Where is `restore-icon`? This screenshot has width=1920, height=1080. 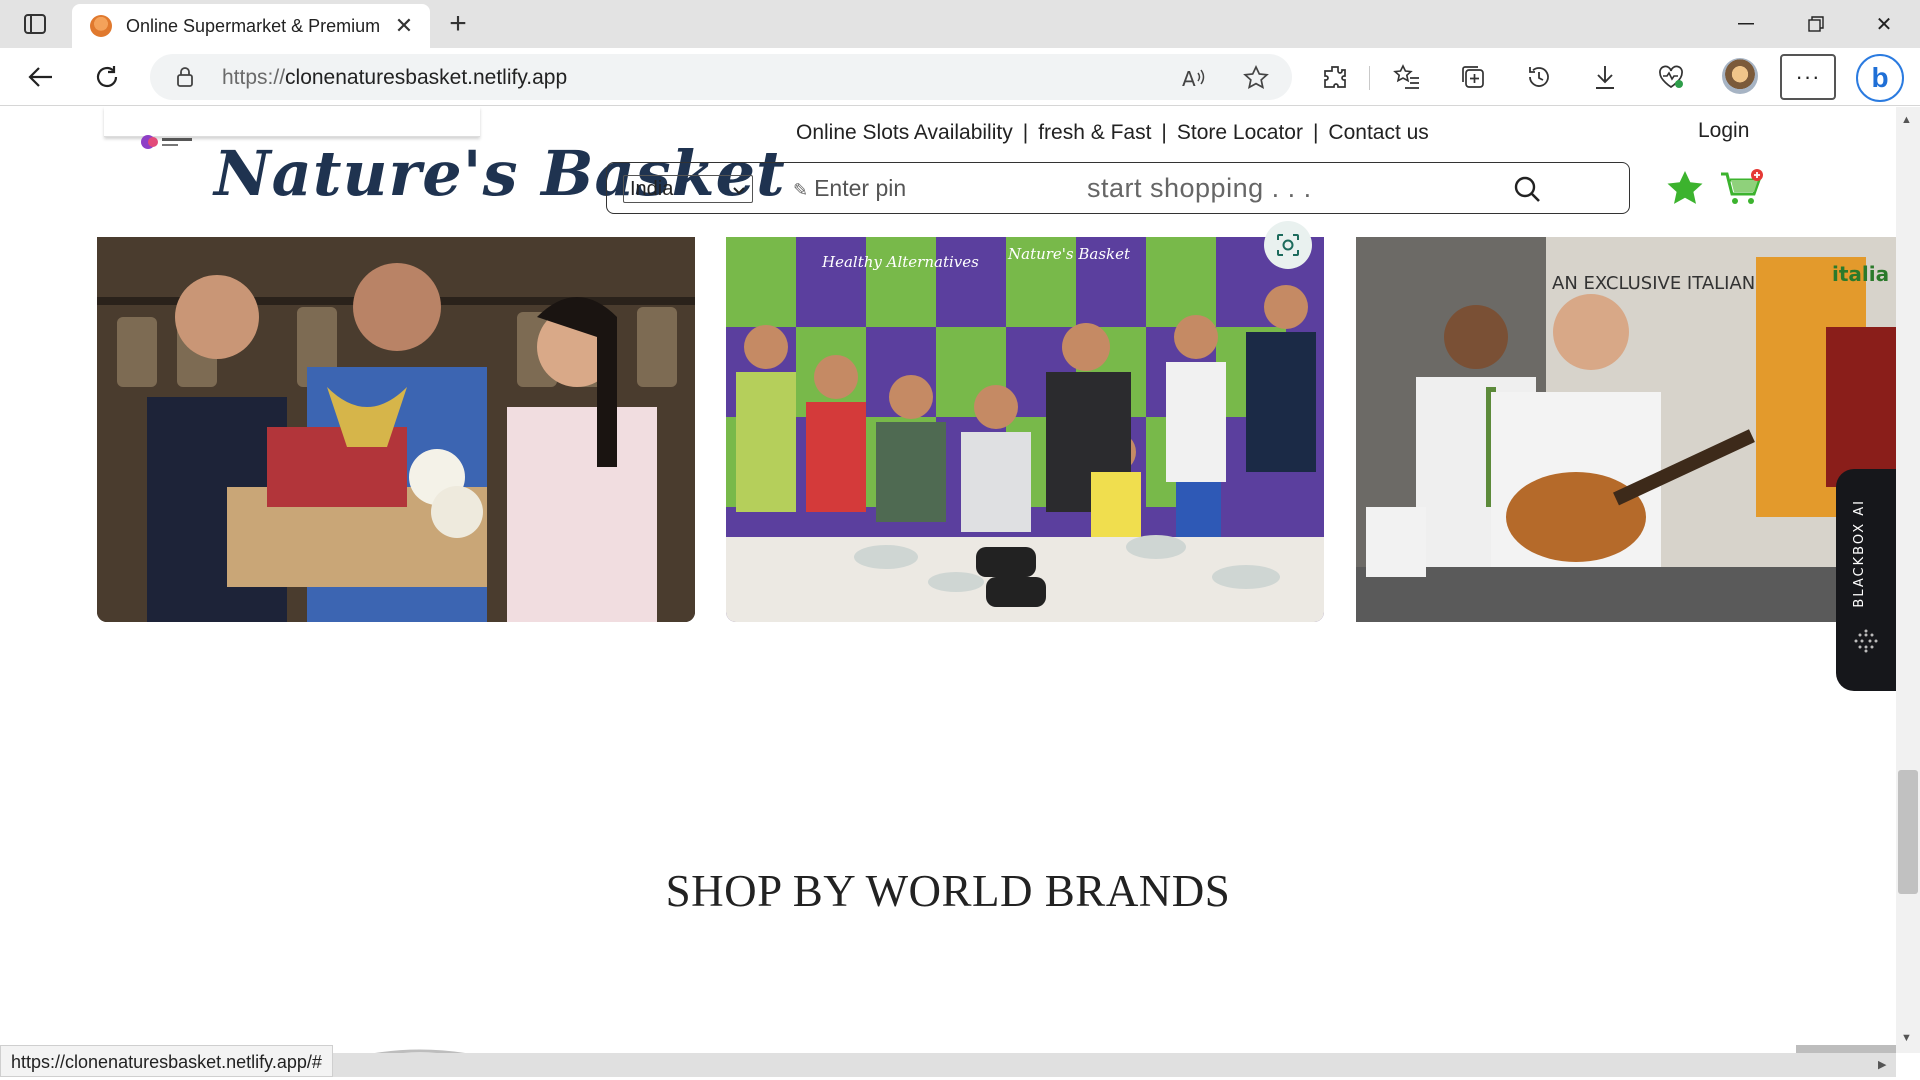
restore-icon is located at coordinates (1816, 24).